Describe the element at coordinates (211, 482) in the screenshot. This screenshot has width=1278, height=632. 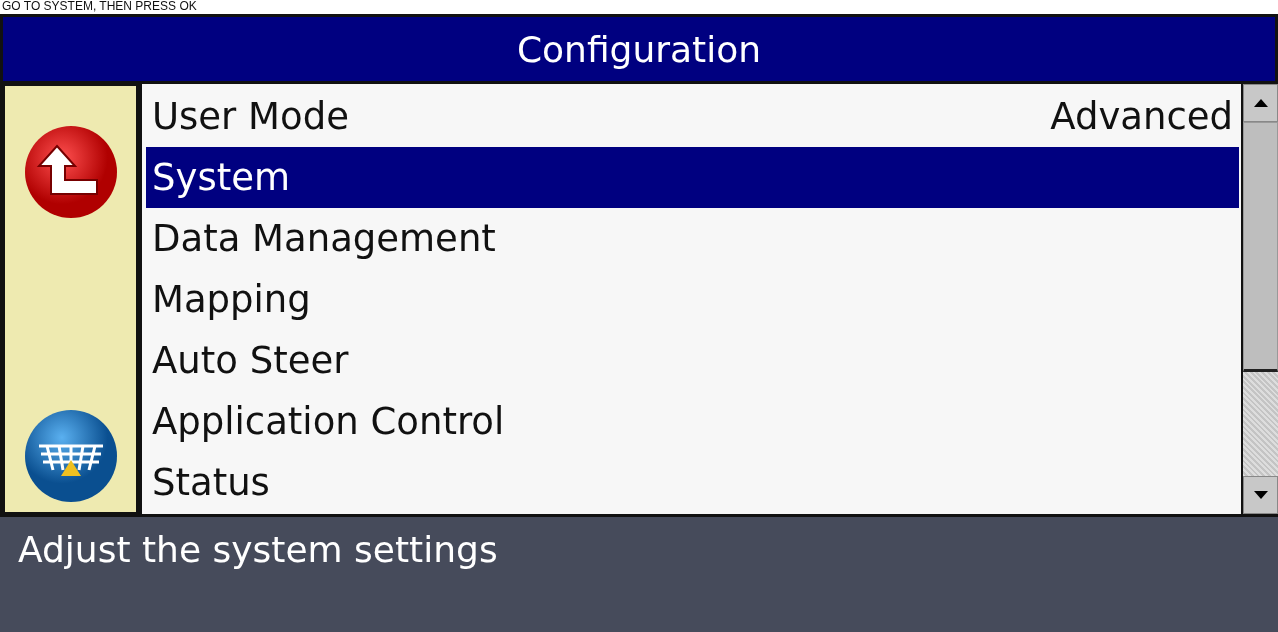
I see `menu-item-label: Status` at that location.